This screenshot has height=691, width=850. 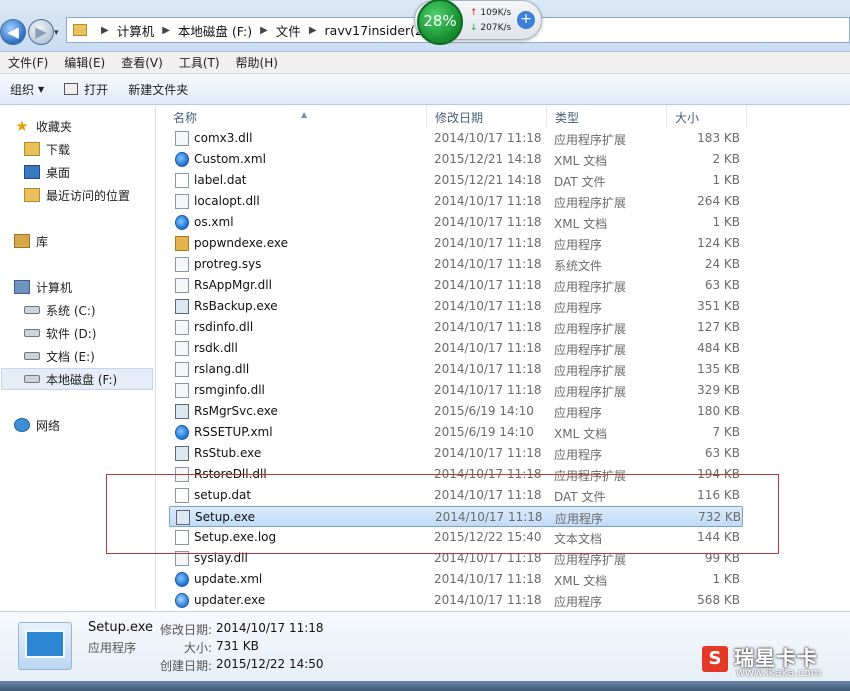 What do you see at coordinates (718, 495) in the screenshot?
I see `file-size: 116 KB` at bounding box center [718, 495].